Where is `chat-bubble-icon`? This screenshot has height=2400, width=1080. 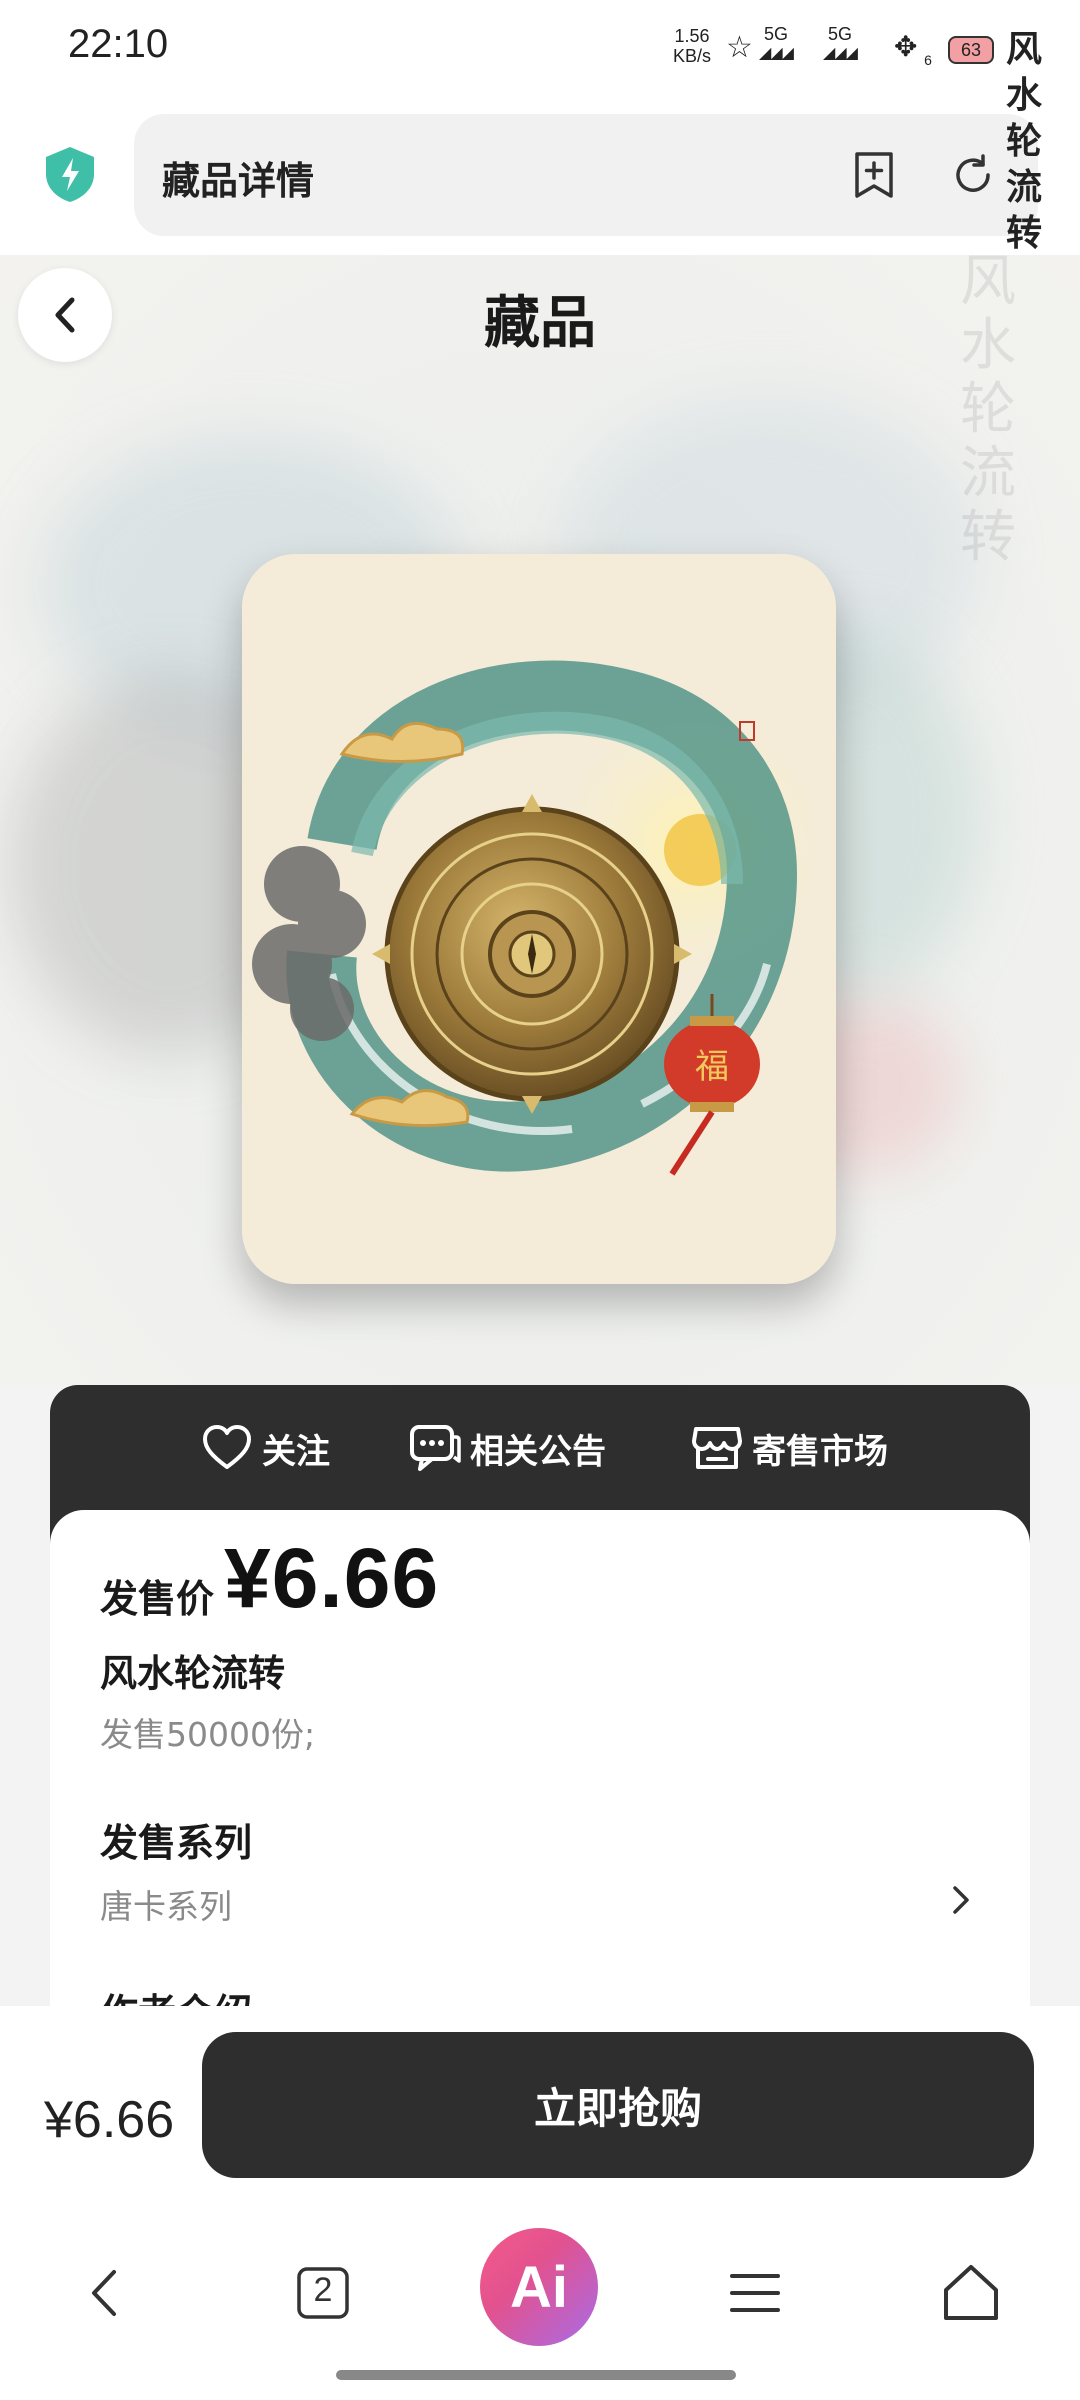
chat-bubble-icon is located at coordinates (435, 1448).